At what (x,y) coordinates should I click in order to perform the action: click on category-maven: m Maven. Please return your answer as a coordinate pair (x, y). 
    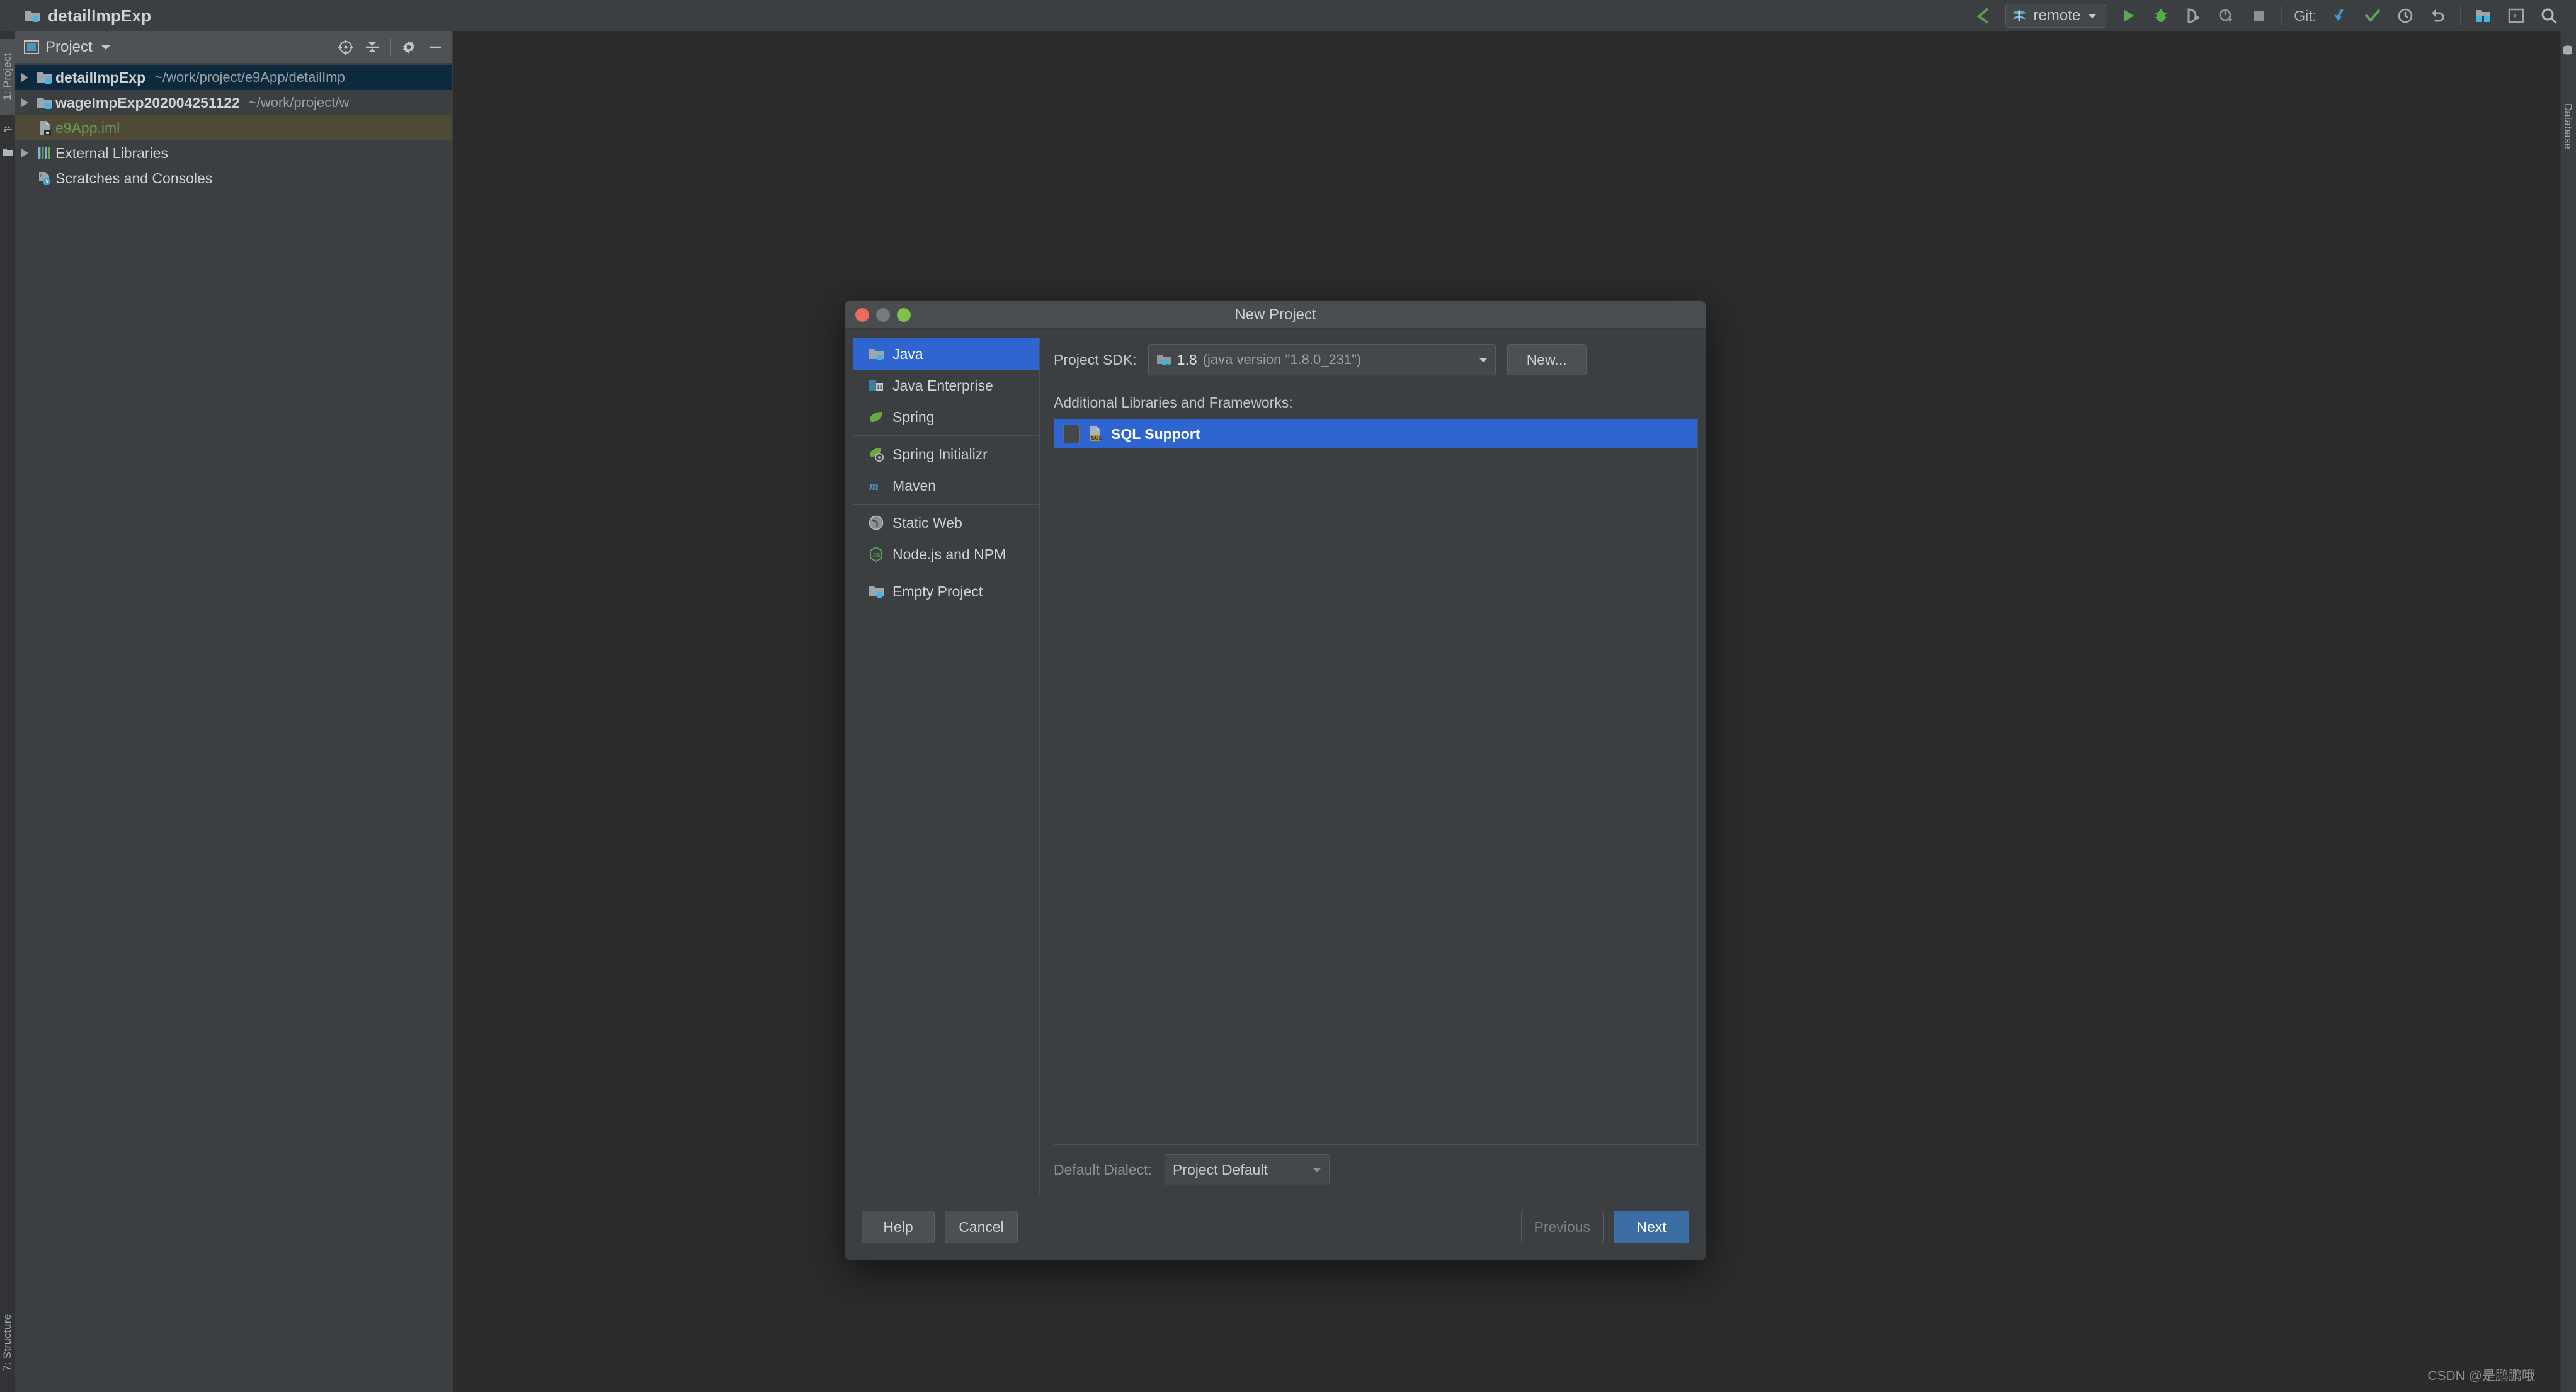
    Looking at the image, I should click on (946, 485).